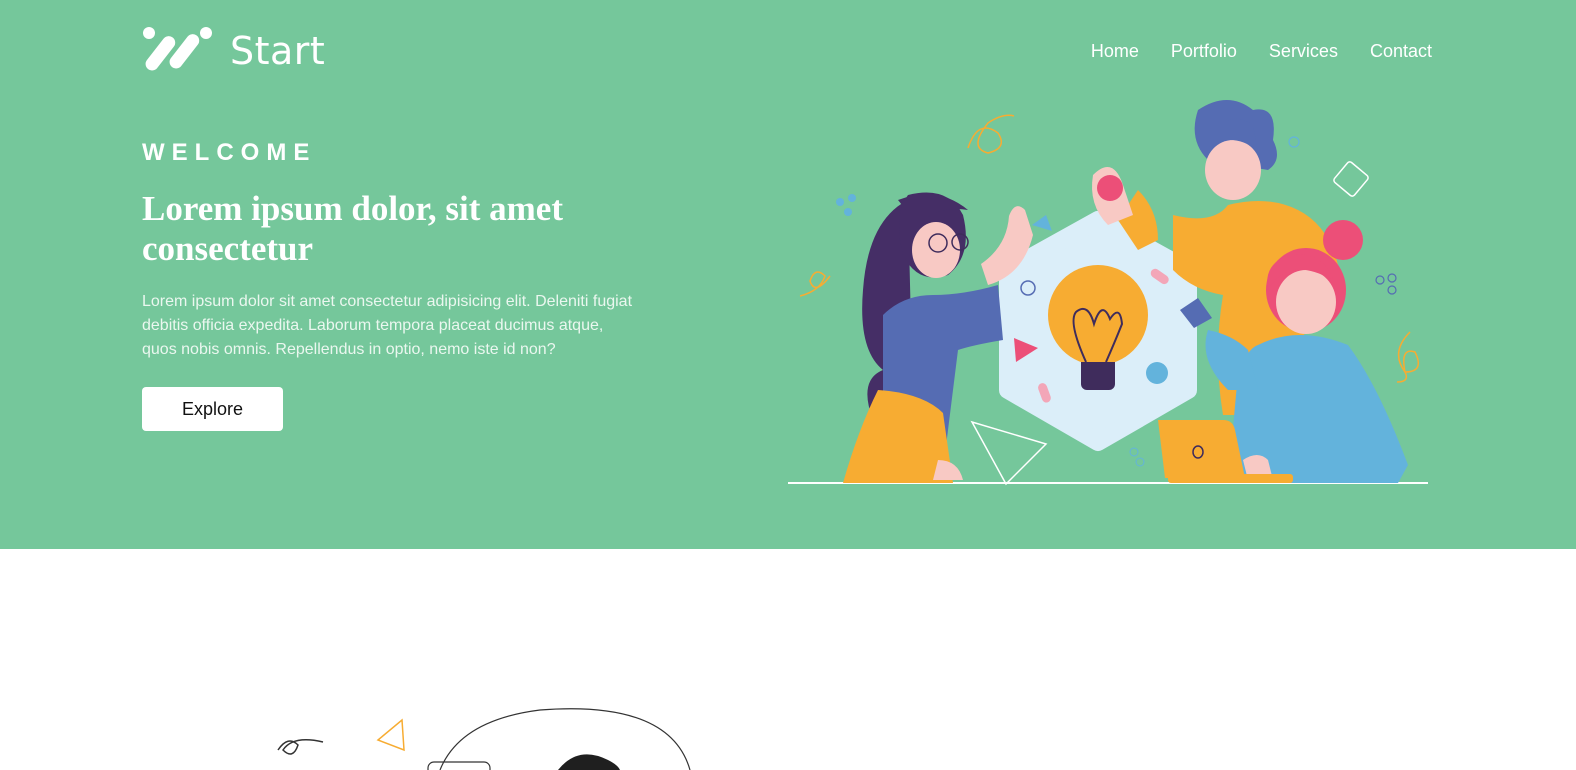 The width and height of the screenshot is (1576, 770). What do you see at coordinates (1303, 51) in the screenshot?
I see `nav-services: Services` at bounding box center [1303, 51].